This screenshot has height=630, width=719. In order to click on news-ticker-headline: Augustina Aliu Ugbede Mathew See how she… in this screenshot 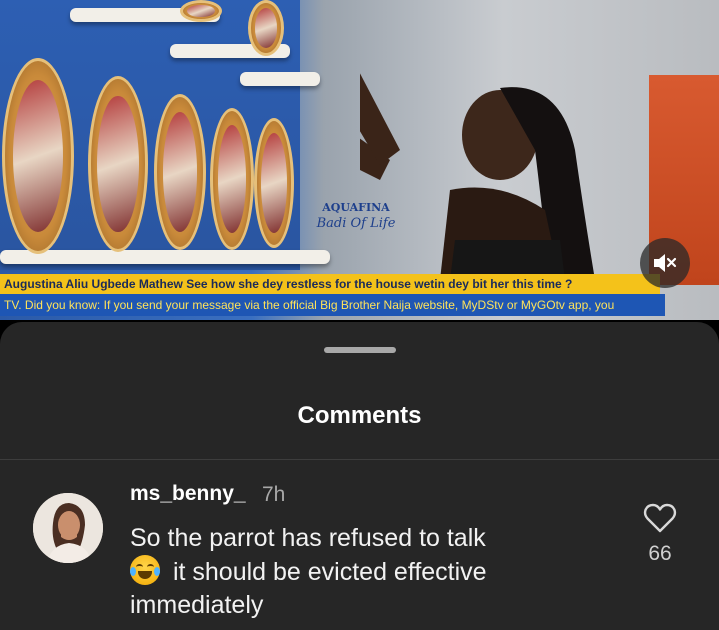, I will do `click(330, 284)`.